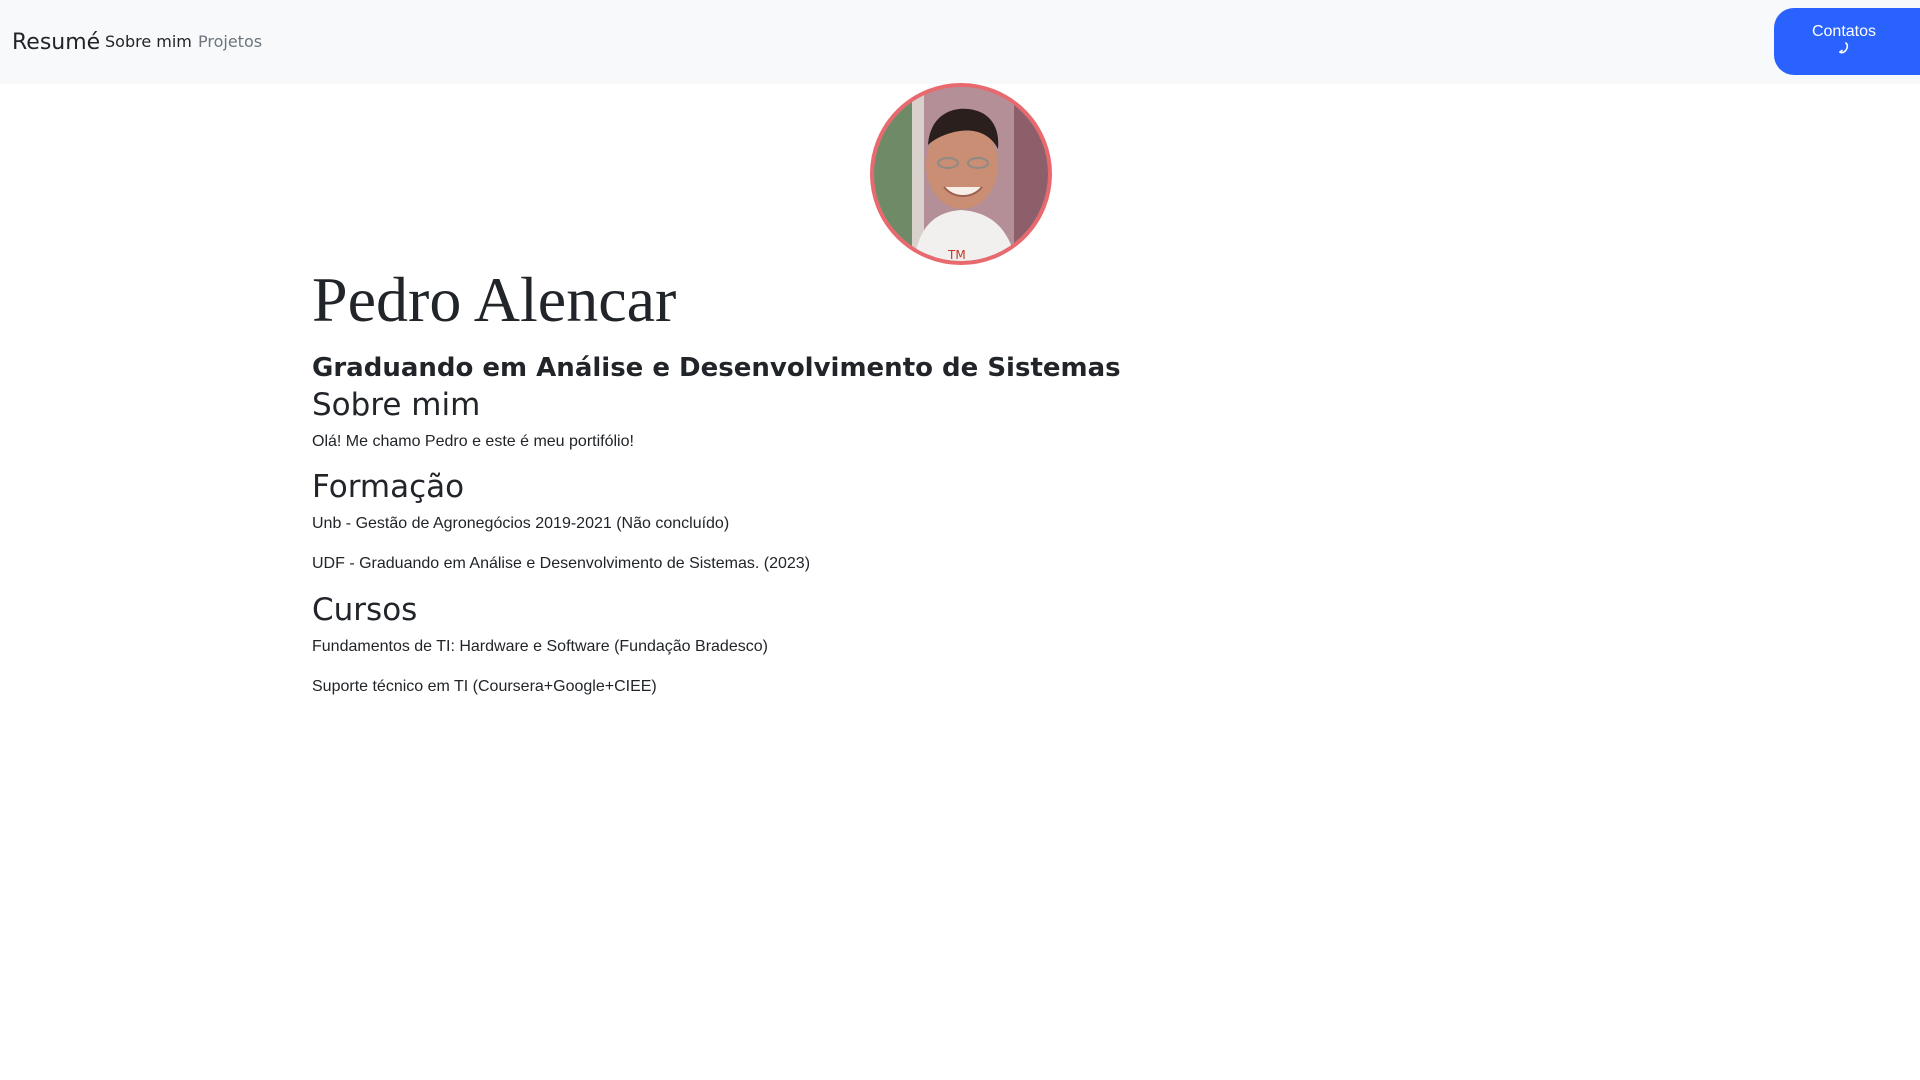 This screenshot has height=1080, width=1920. Describe the element at coordinates (956, 254) in the screenshot. I see `svg-text: TM` at that location.